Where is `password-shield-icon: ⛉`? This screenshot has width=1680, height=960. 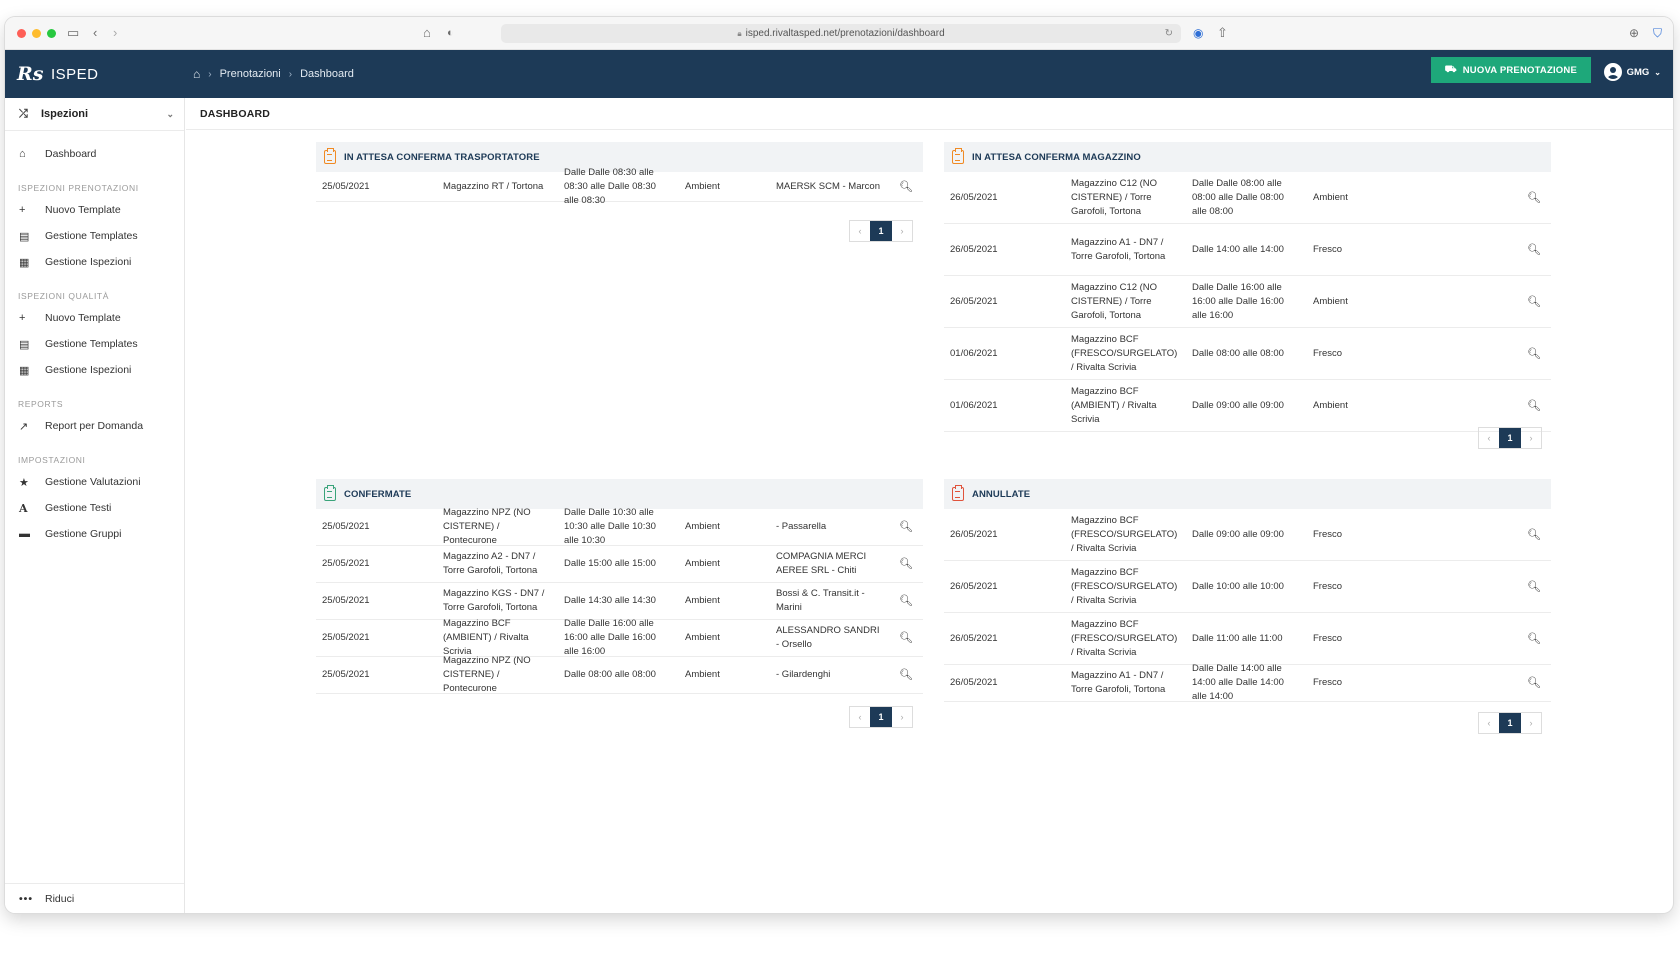 password-shield-icon: ⛉ is located at coordinates (1657, 33).